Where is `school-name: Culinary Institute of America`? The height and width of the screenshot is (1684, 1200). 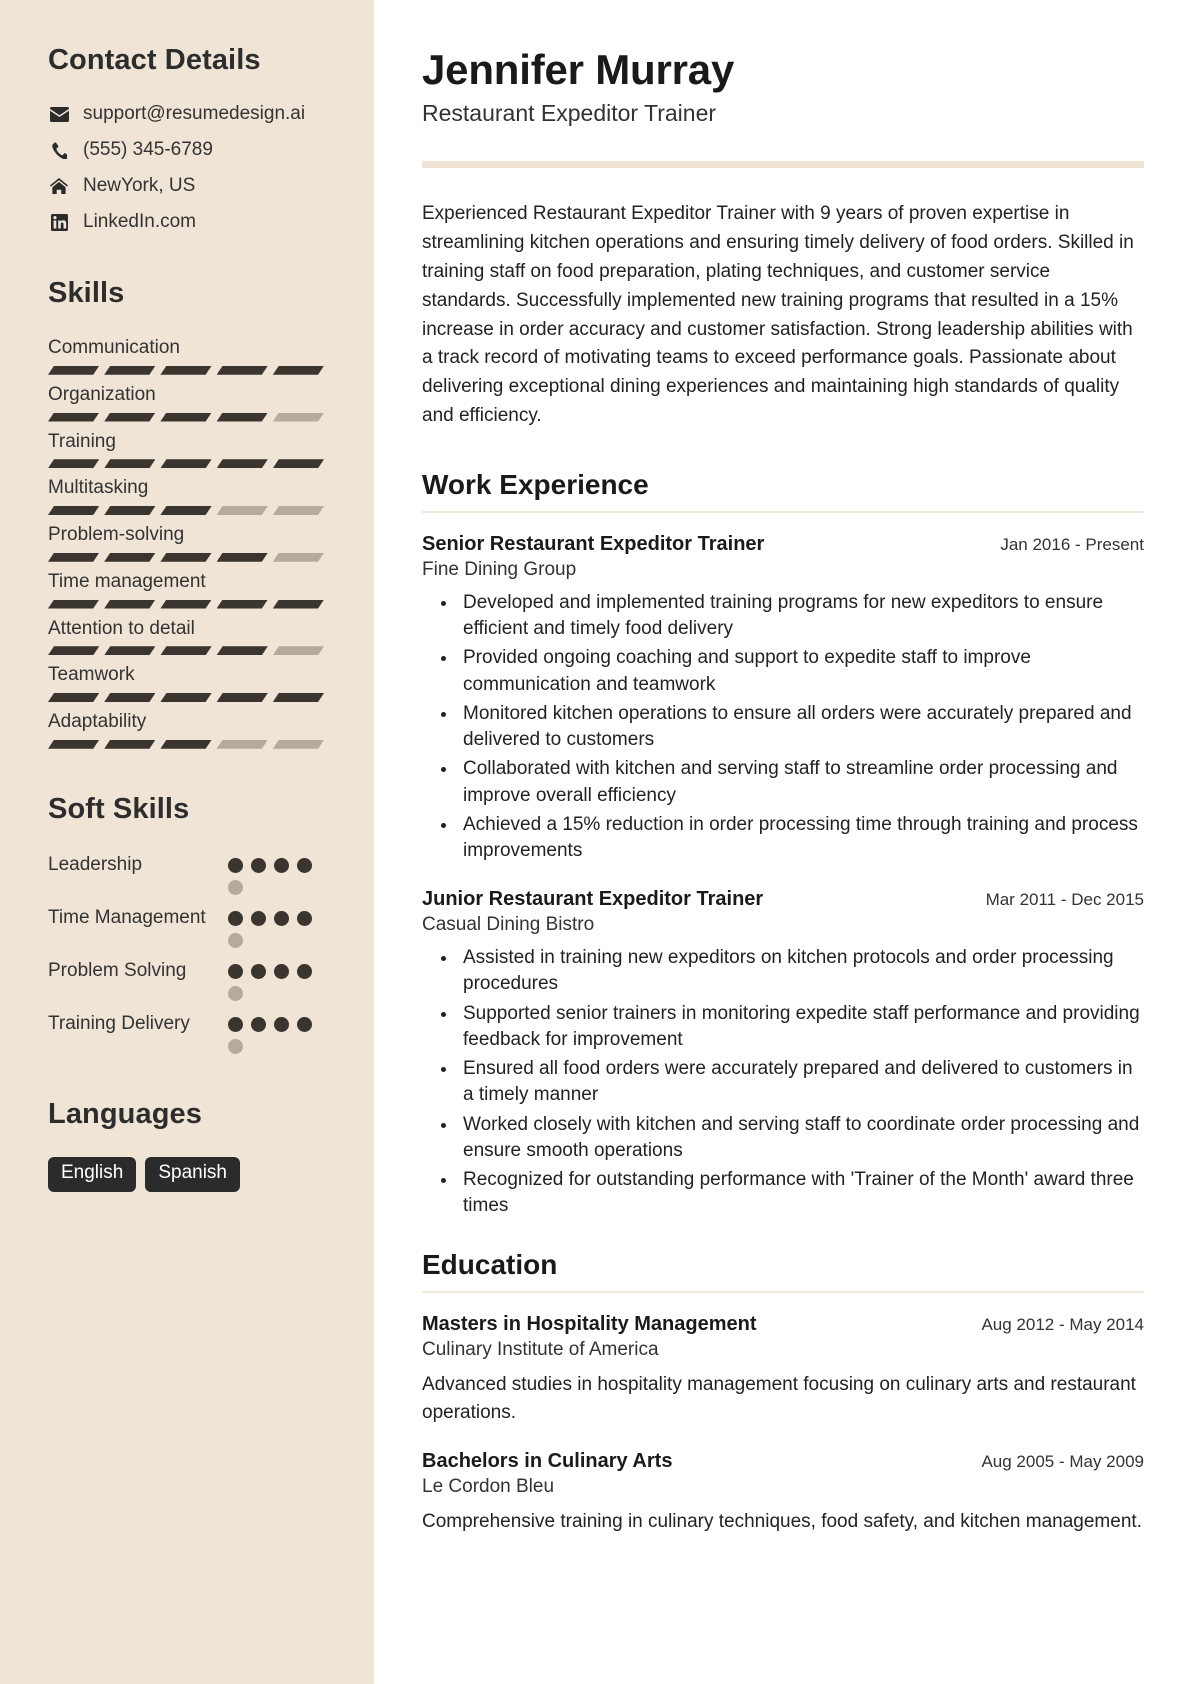 school-name: Culinary Institute of America is located at coordinates (540, 1350).